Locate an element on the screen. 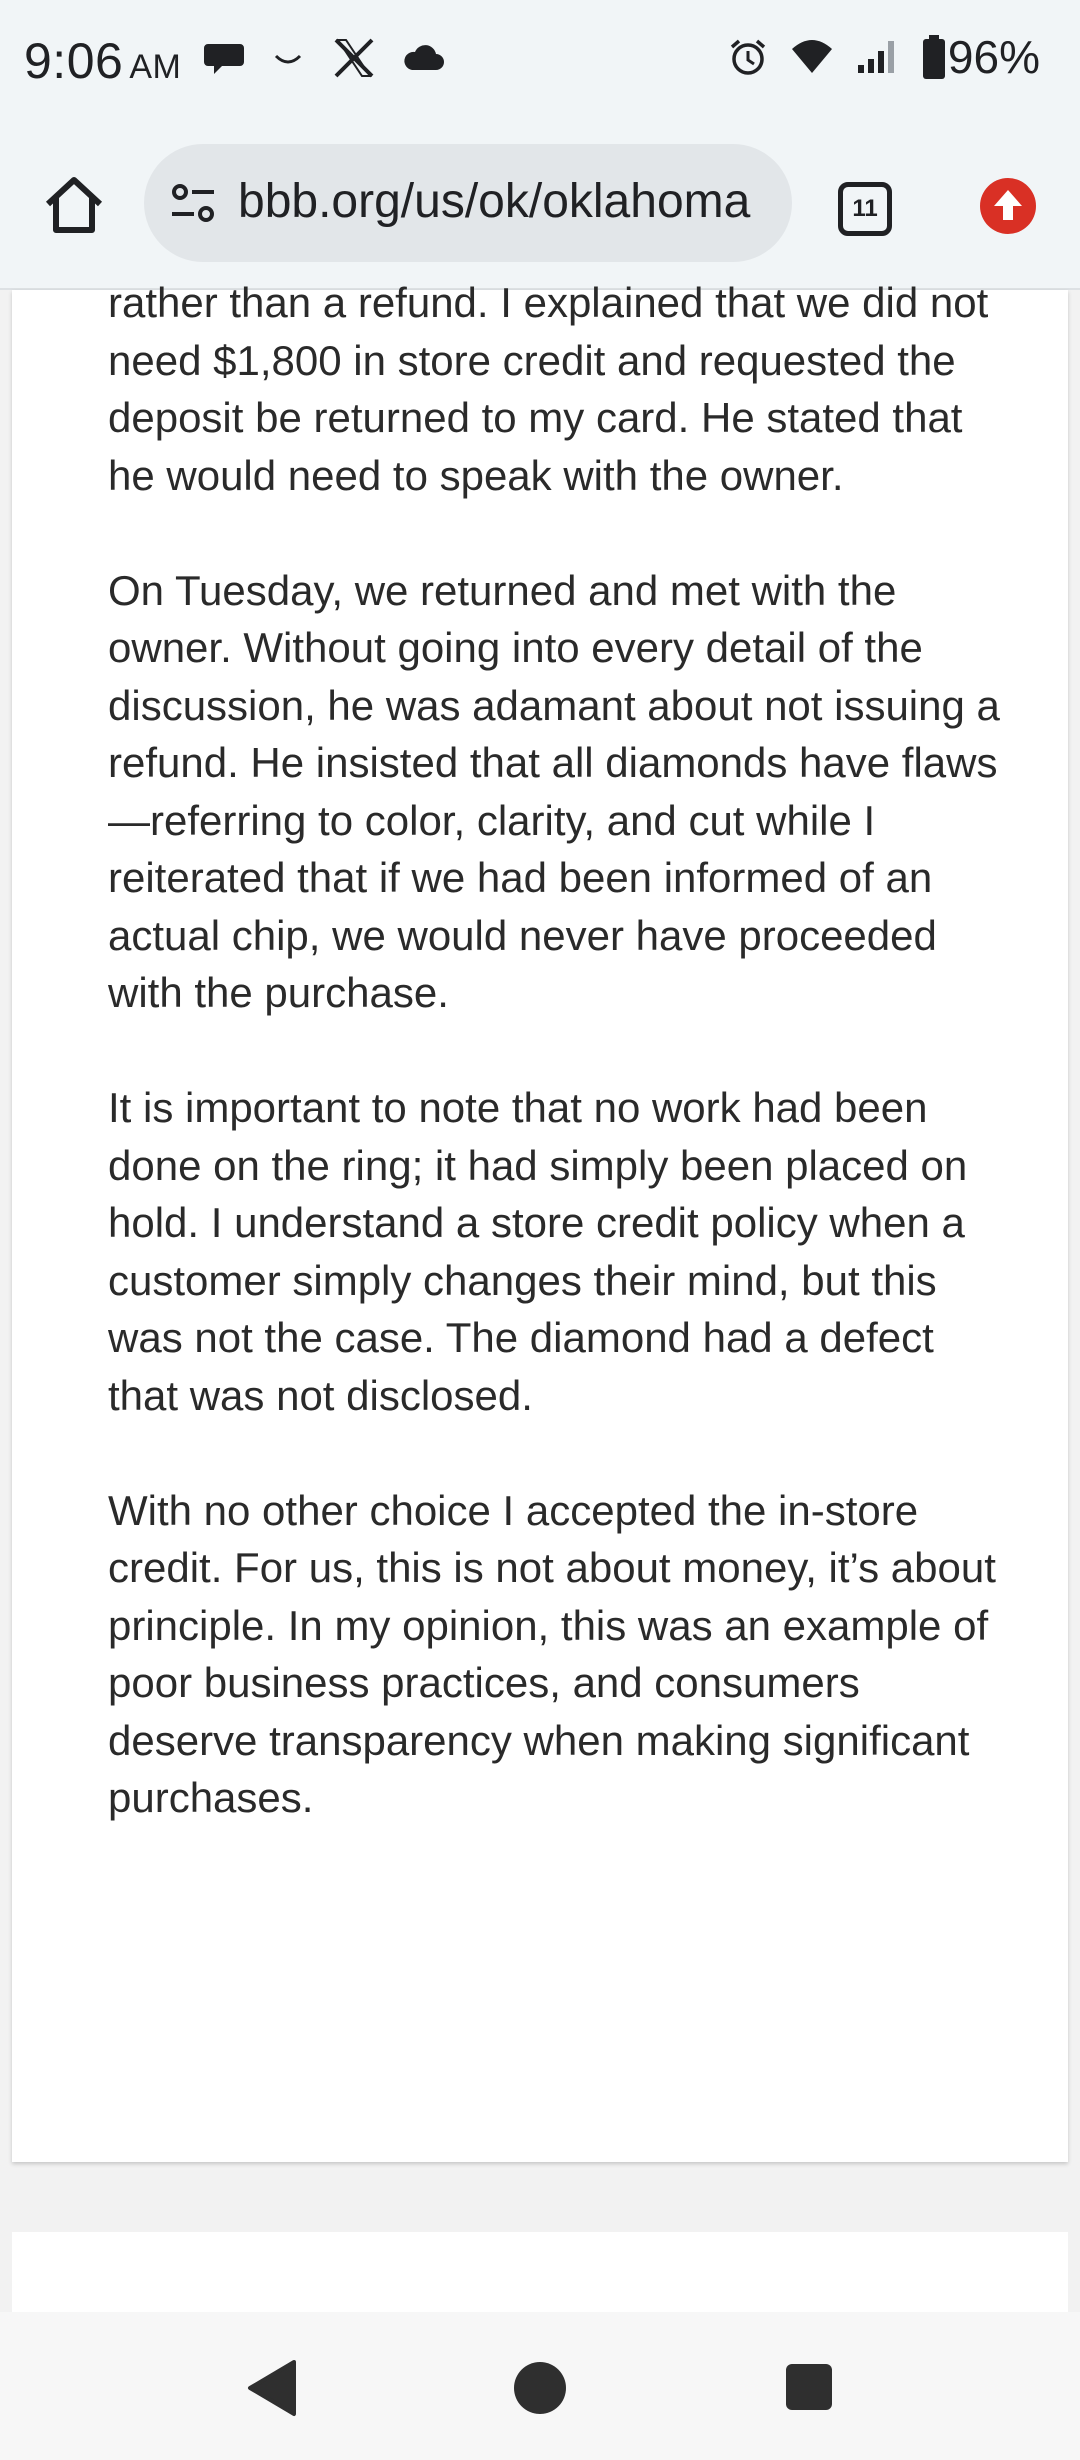 This screenshot has height=2460, width=1080. home-icon is located at coordinates (74, 206).